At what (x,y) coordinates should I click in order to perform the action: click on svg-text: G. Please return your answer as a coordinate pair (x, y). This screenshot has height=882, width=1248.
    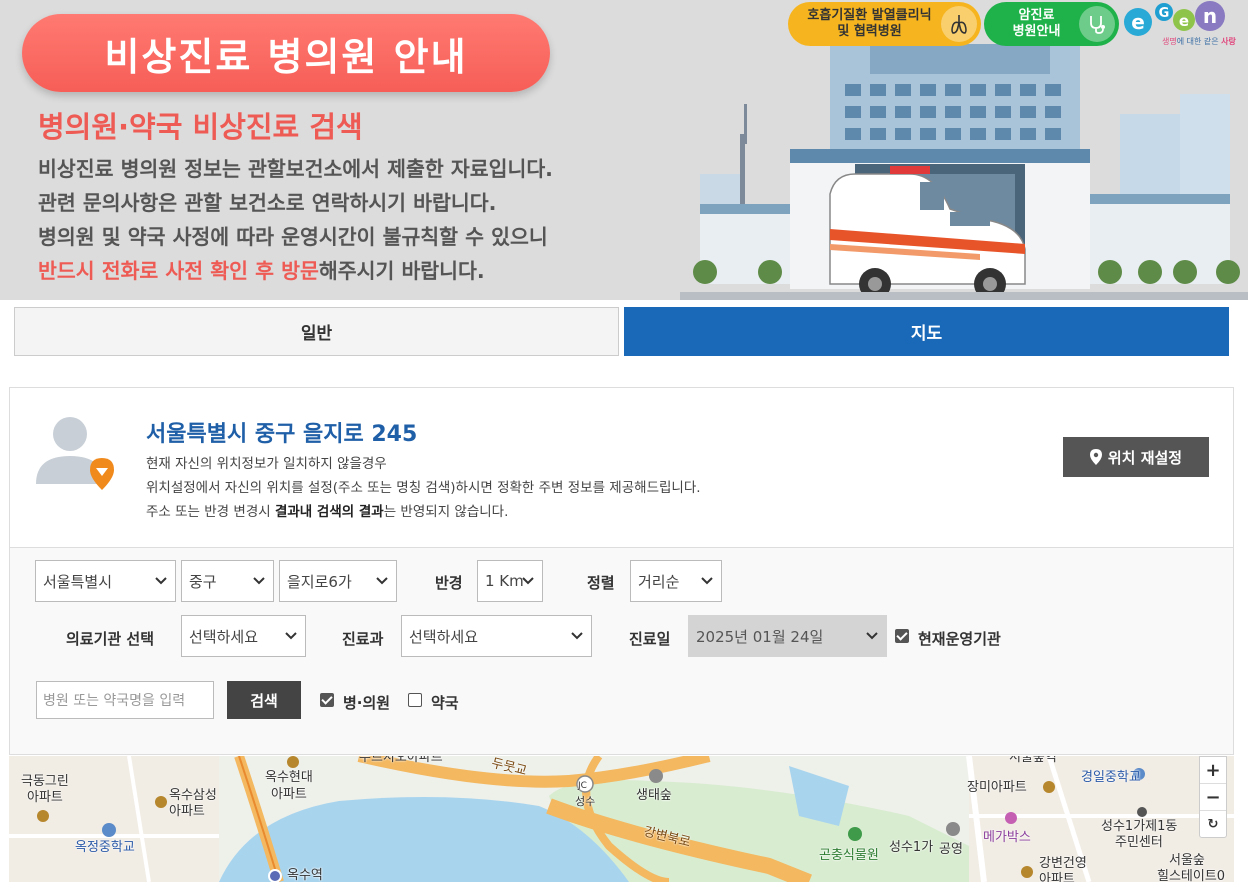
    Looking at the image, I should click on (1164, 13).